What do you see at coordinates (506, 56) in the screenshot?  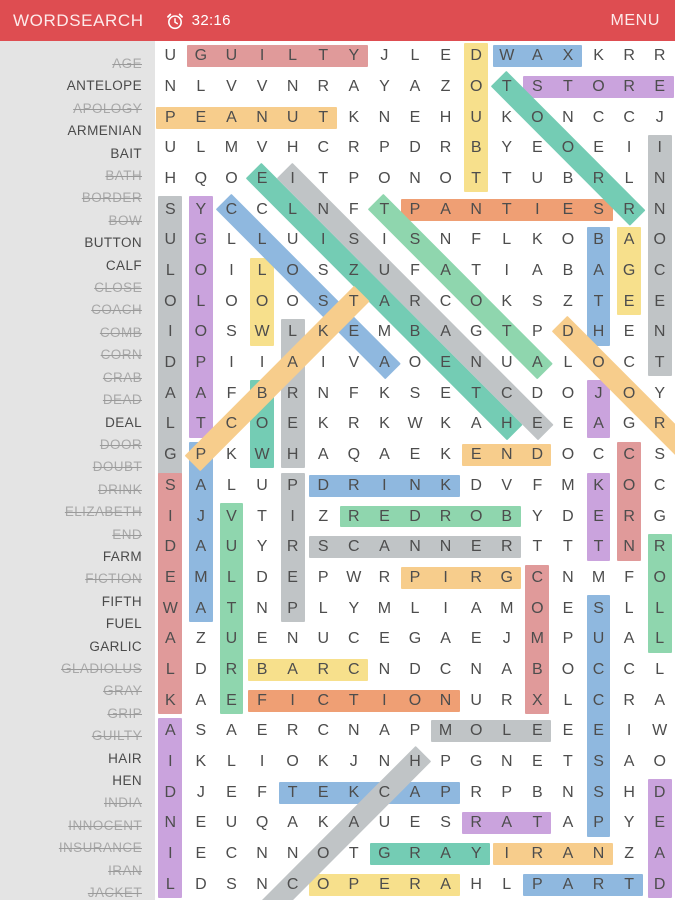 I see `grid-cell: W` at bounding box center [506, 56].